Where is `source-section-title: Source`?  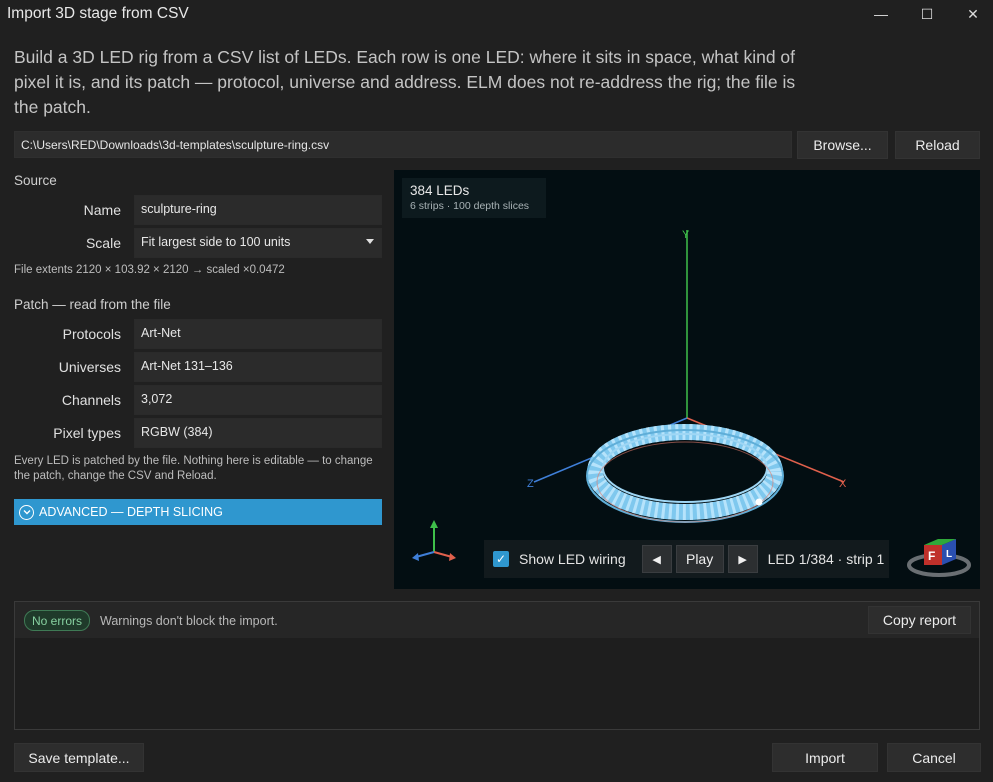 source-section-title: Source is located at coordinates (35, 180).